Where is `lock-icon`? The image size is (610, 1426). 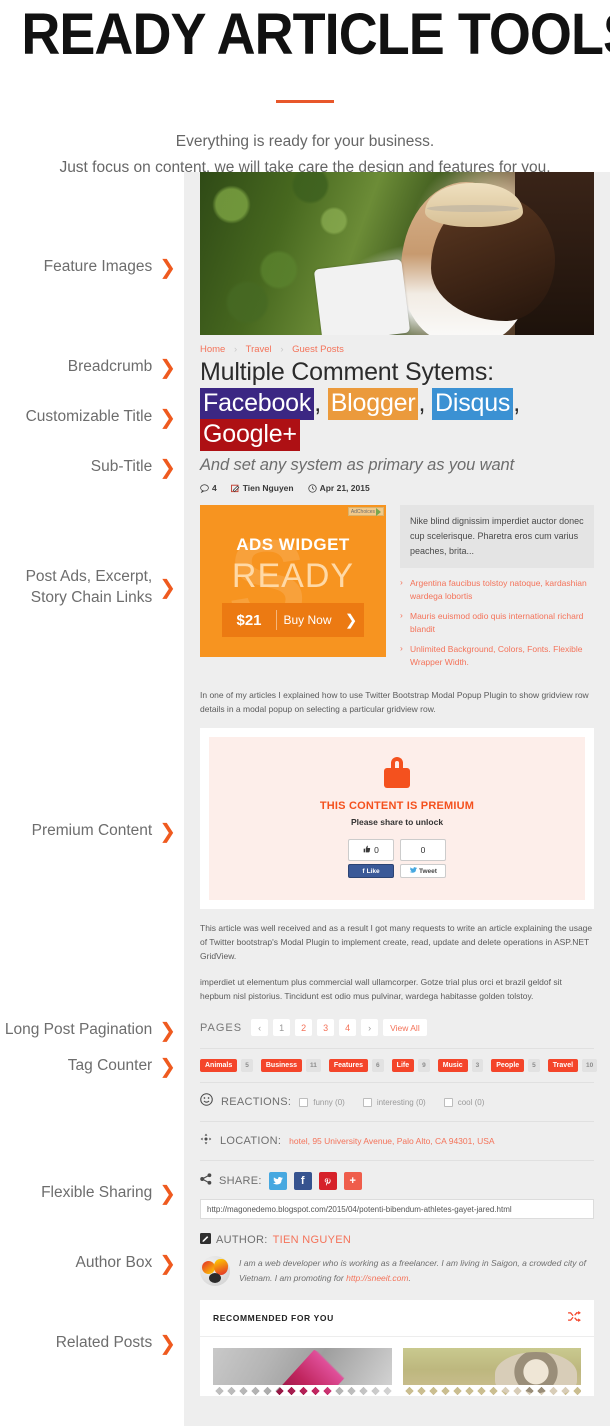
lock-icon is located at coordinates (397, 772).